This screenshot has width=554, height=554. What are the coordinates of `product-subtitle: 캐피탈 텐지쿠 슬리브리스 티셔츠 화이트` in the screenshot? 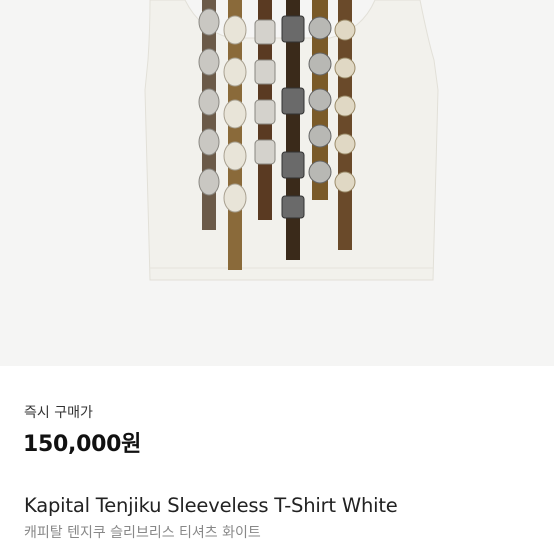 It's located at (142, 533).